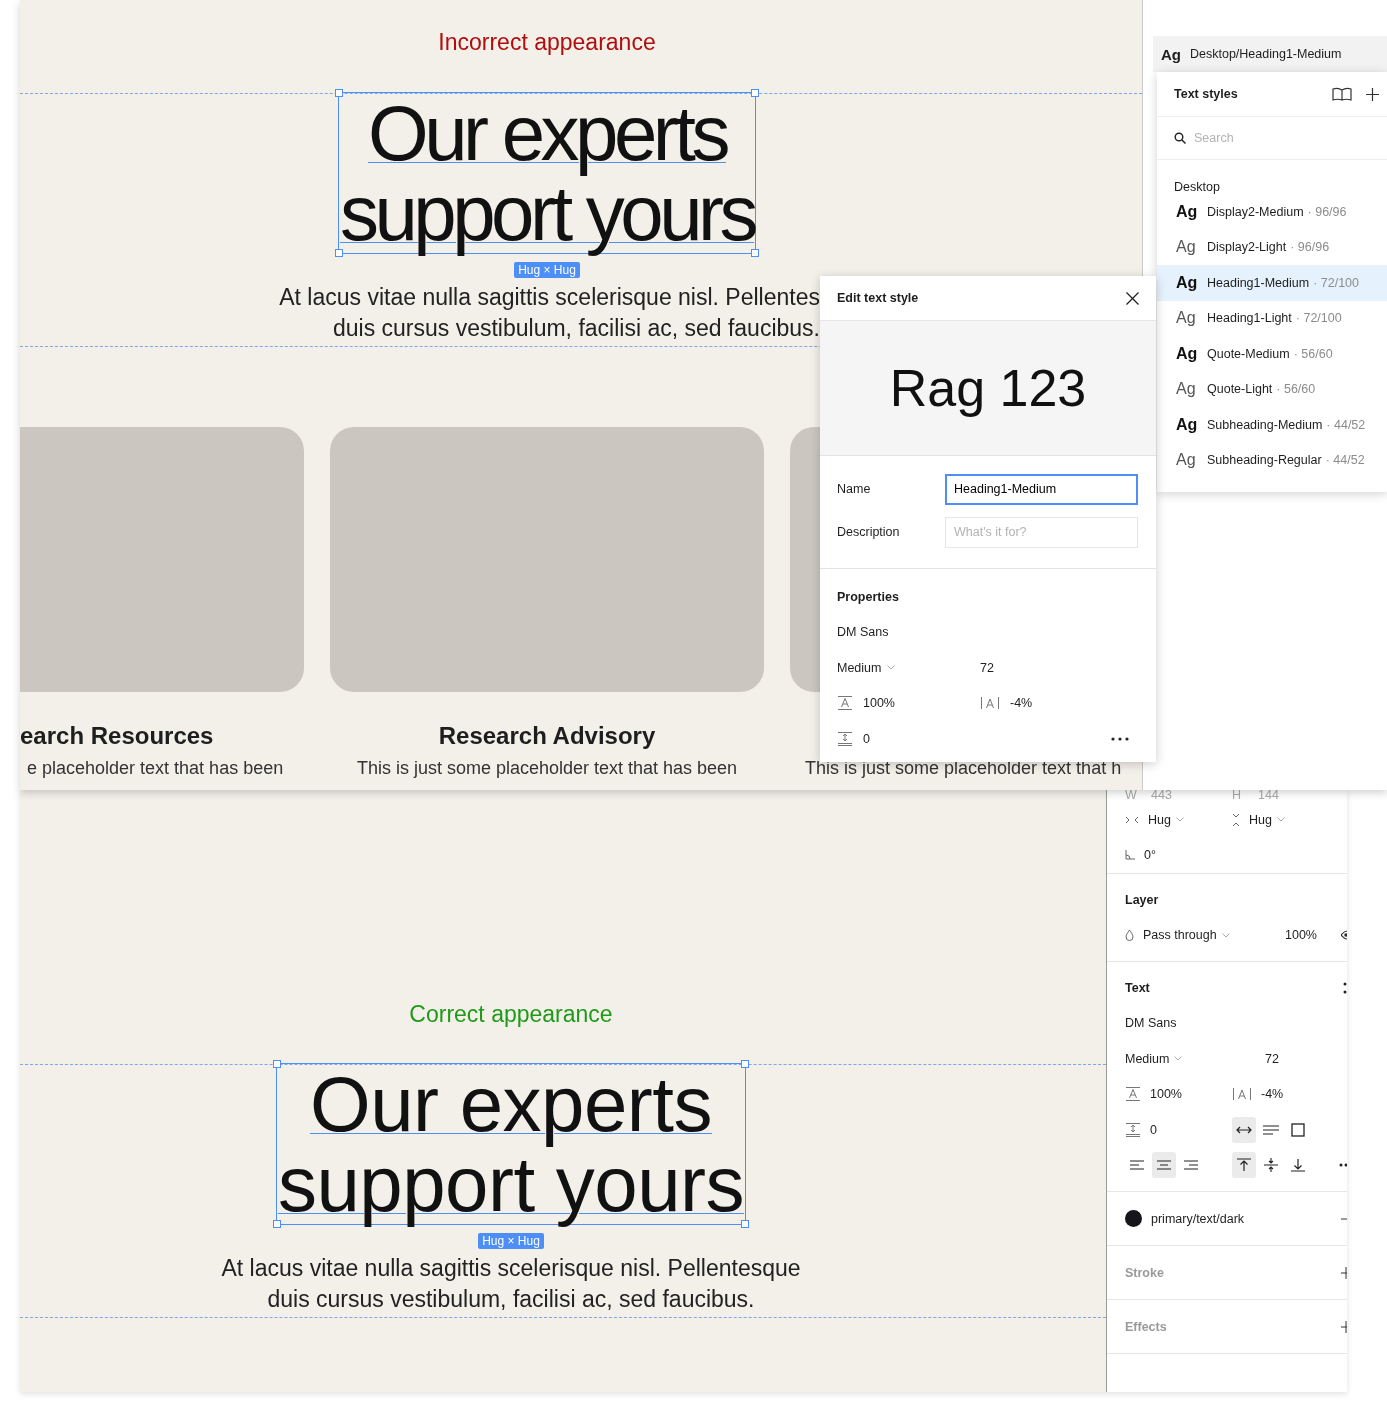 The image size is (1387, 1404). What do you see at coordinates (1180, 935) in the screenshot?
I see `blend-mode-dropdown: Pass through` at bounding box center [1180, 935].